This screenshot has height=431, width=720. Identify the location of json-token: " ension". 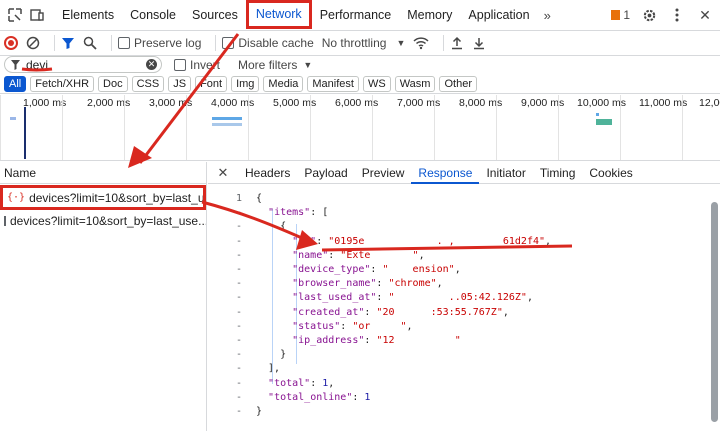
(418, 269).